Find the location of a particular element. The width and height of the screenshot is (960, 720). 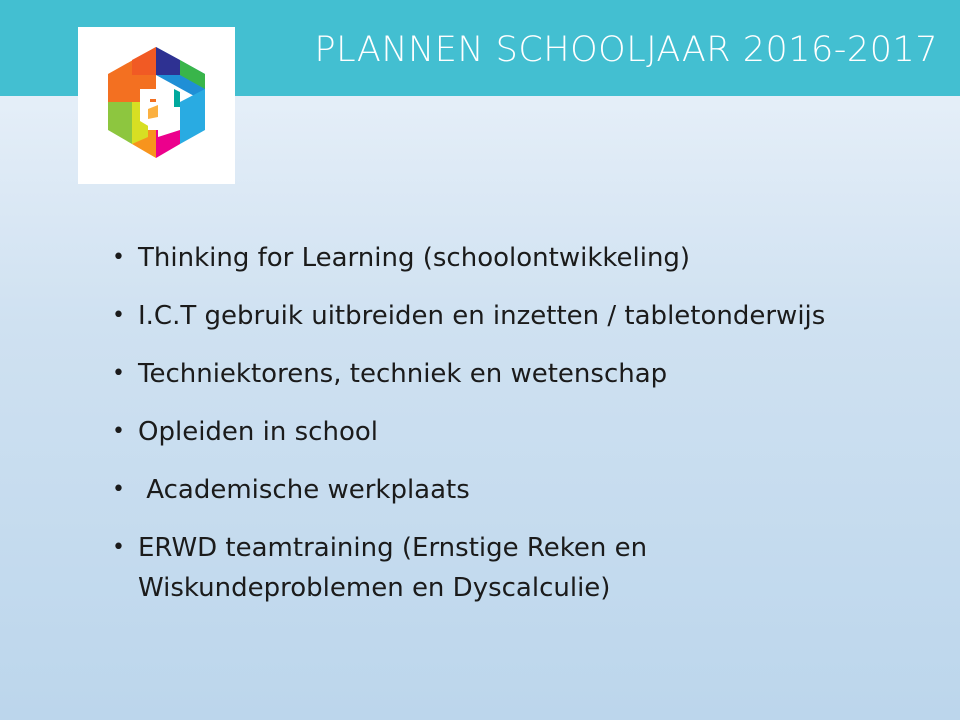

list-item: • Techniektorens, techniek en wetenschap is located at coordinates (512, 374).